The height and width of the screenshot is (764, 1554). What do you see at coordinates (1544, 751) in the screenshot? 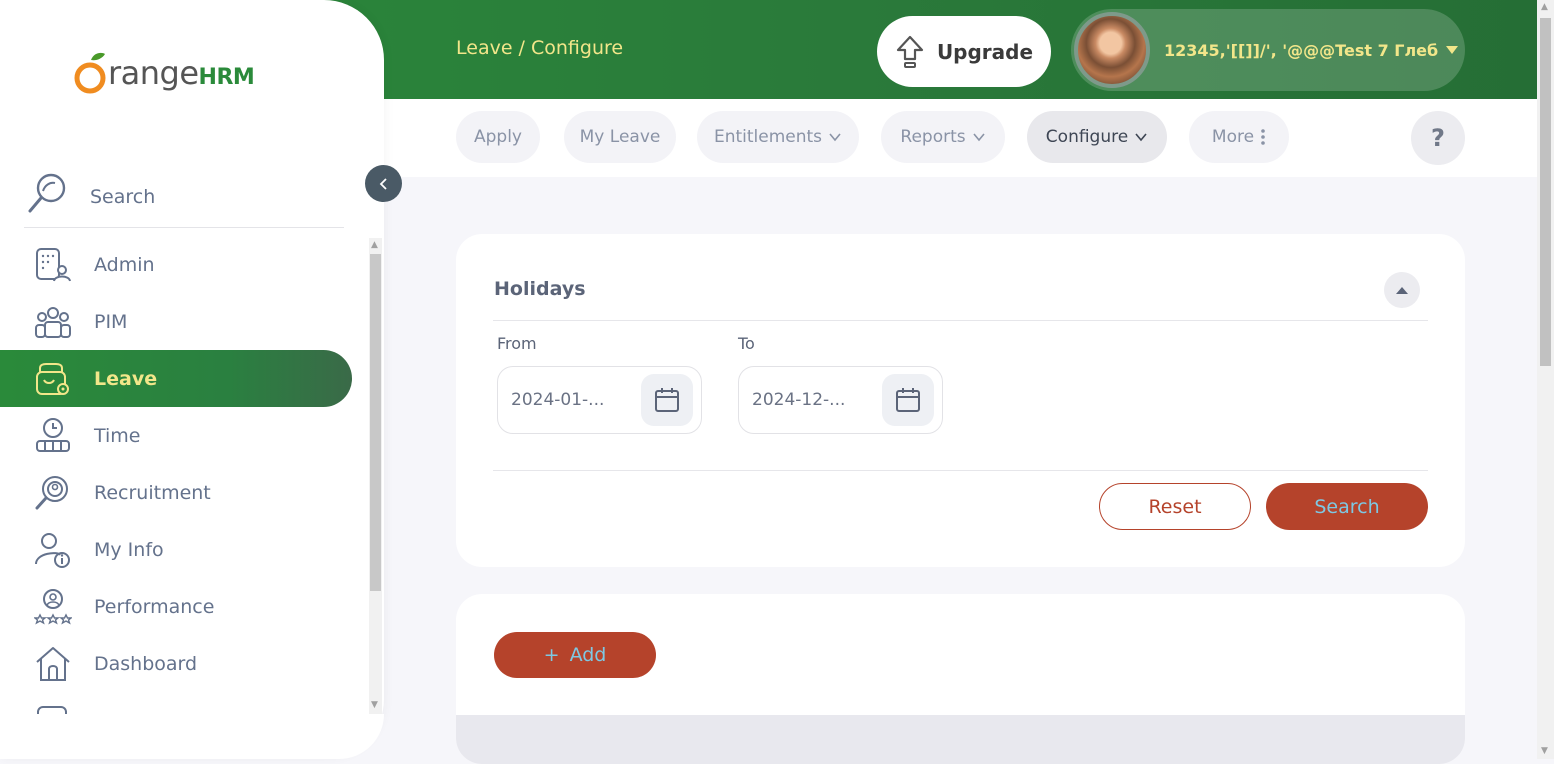
I see `page-scroll-down-arrow-icon: ▼` at bounding box center [1544, 751].